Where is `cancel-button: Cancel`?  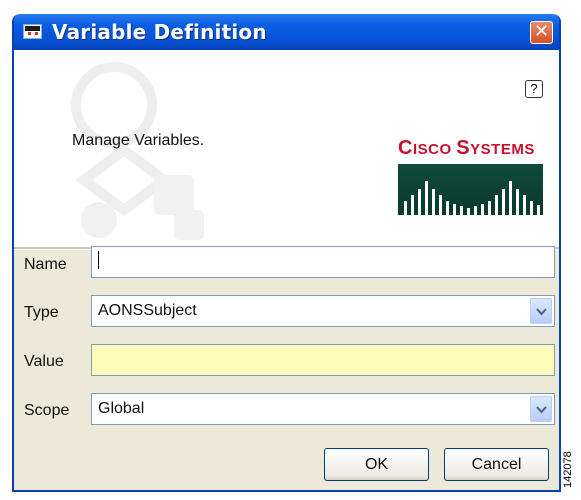
cancel-button: Cancel is located at coordinates (496, 464).